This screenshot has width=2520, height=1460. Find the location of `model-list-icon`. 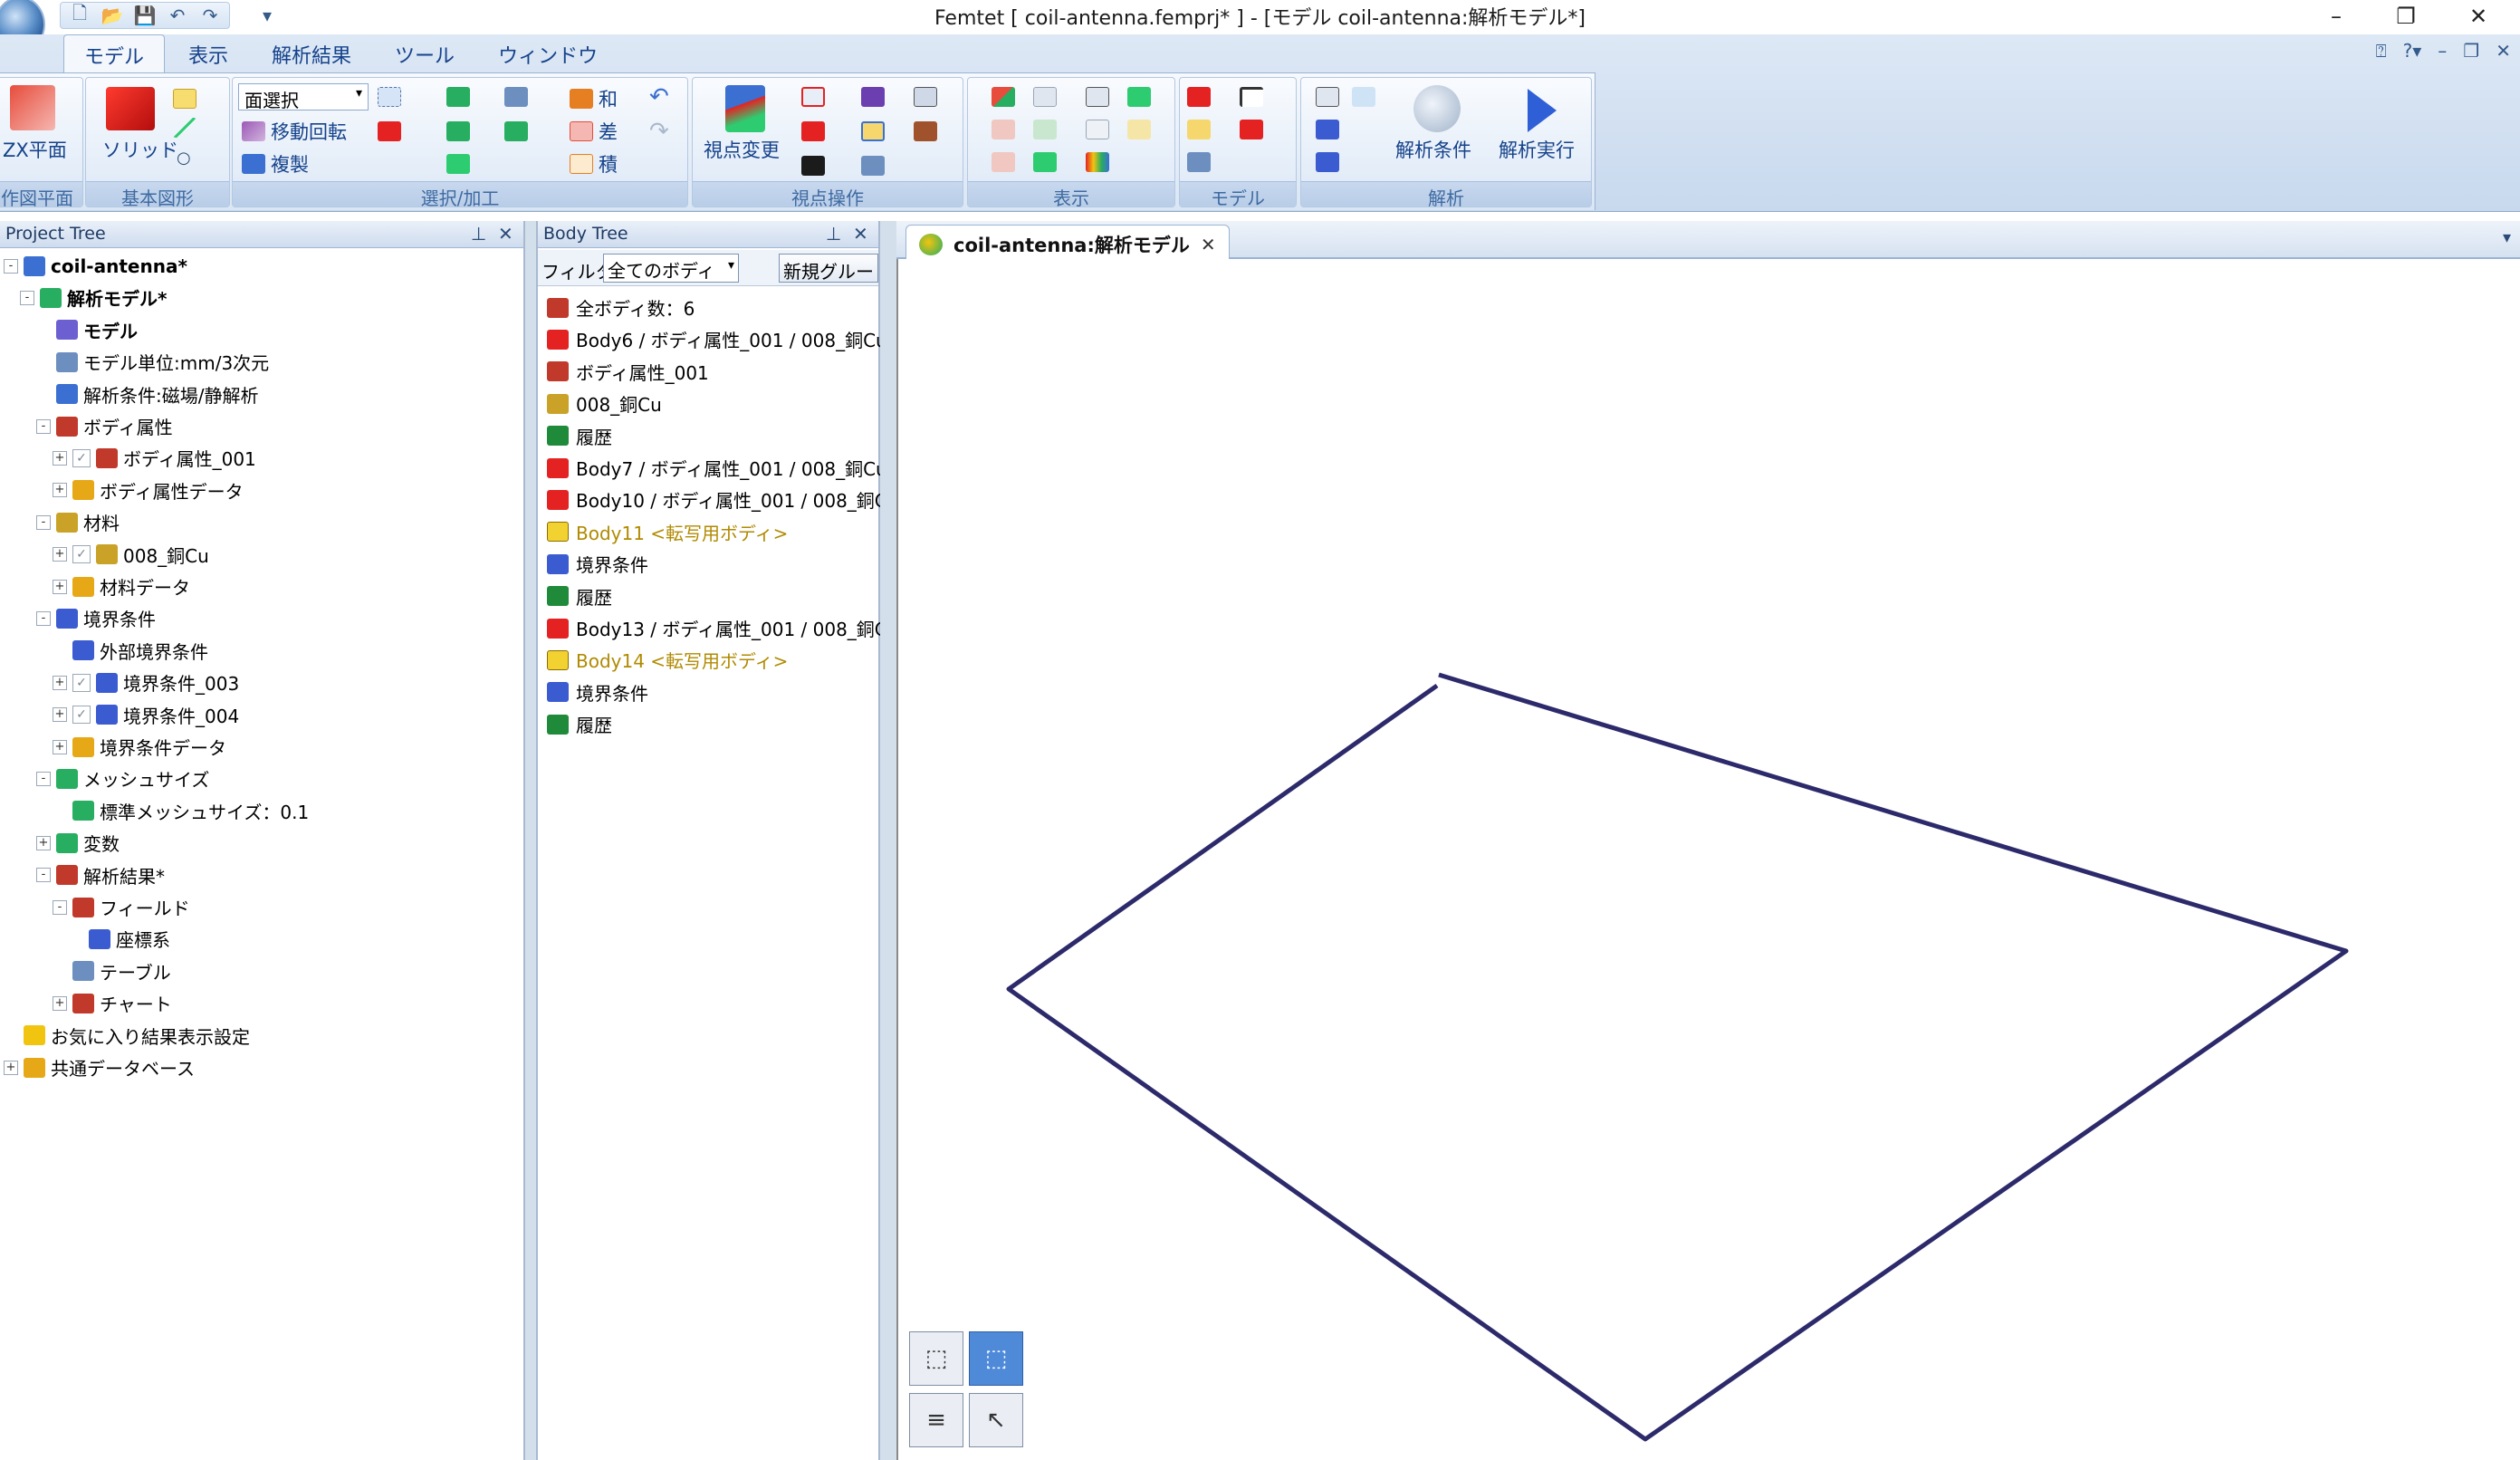

model-list-icon is located at coordinates (1199, 162).